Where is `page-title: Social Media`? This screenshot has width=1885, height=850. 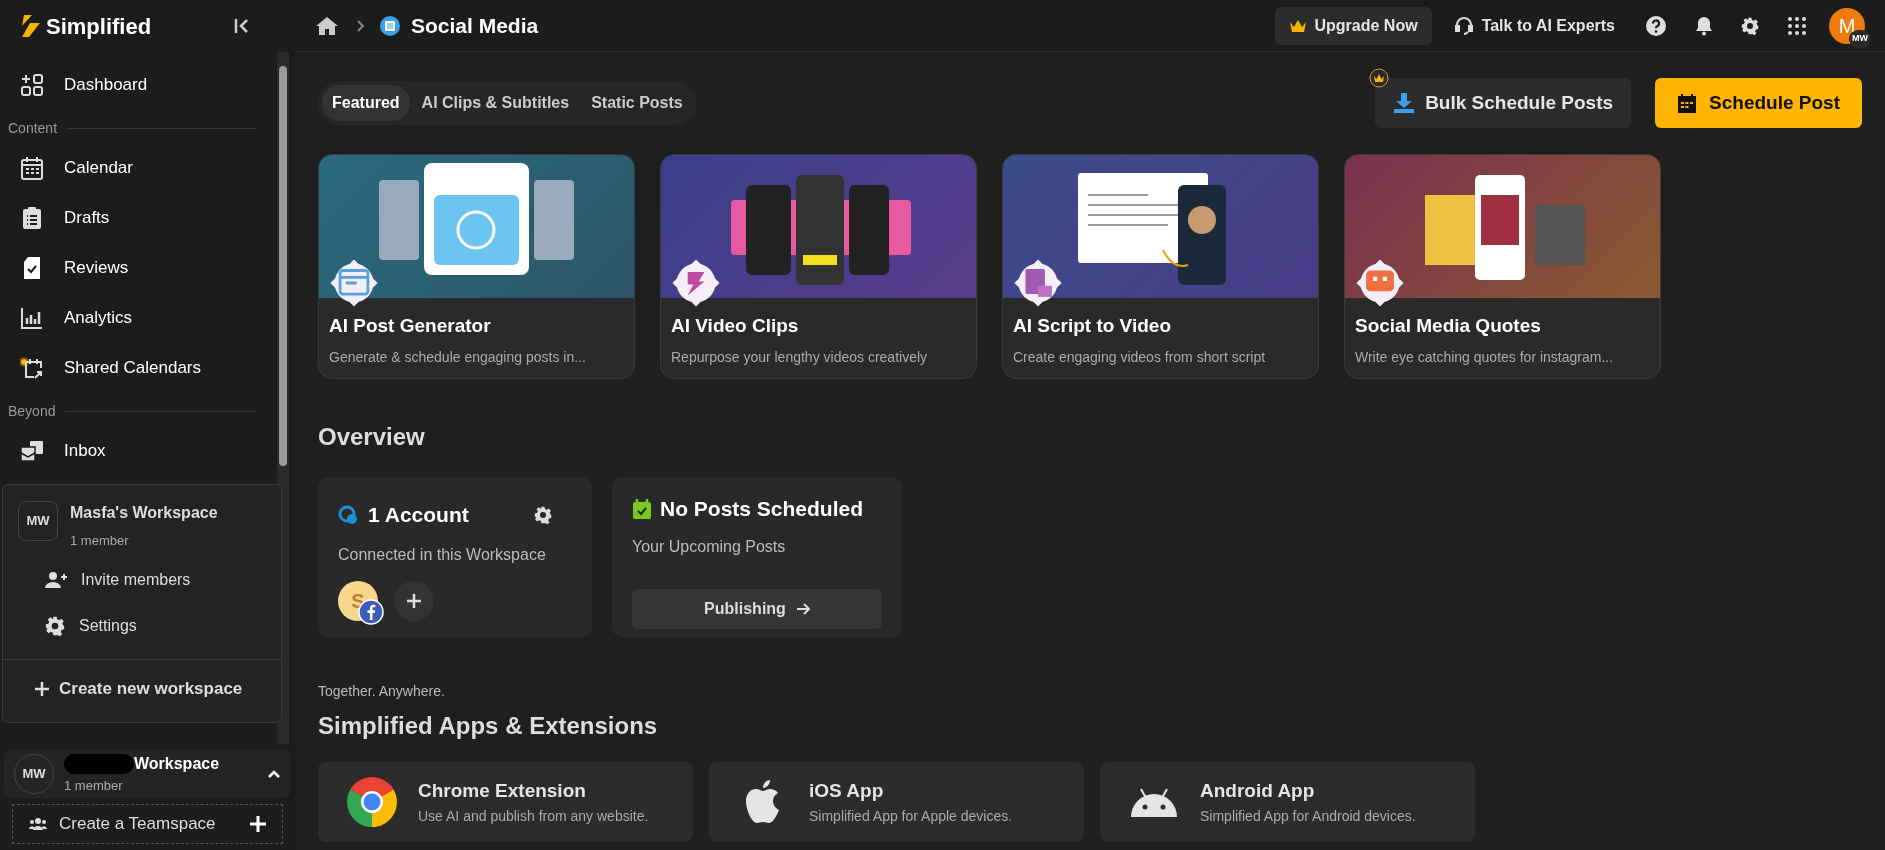
page-title: Social Media is located at coordinates (475, 25).